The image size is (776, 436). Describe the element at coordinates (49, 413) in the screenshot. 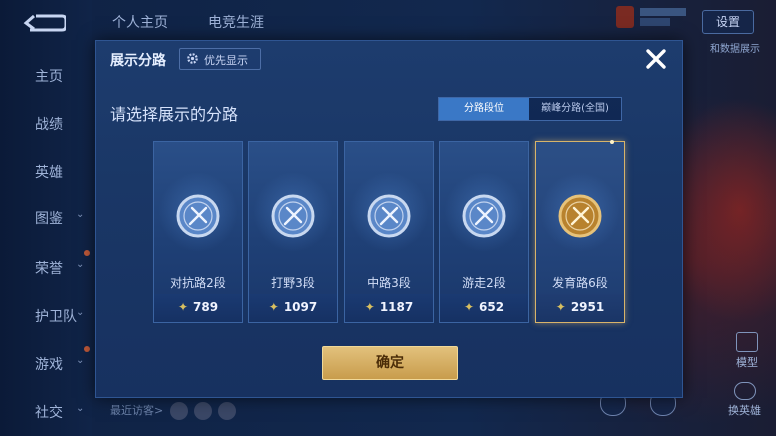

I see `sidebar-item-label: 社交` at that location.